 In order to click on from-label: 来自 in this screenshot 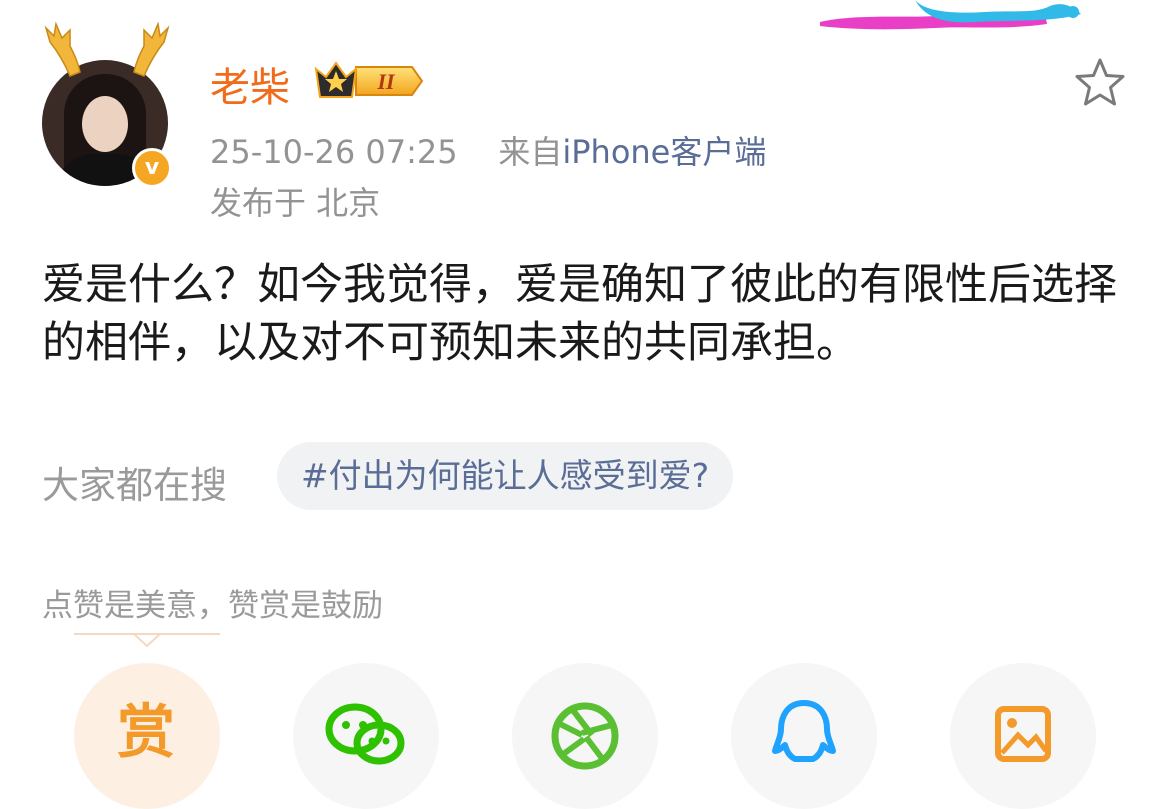, I will do `click(530, 152)`.